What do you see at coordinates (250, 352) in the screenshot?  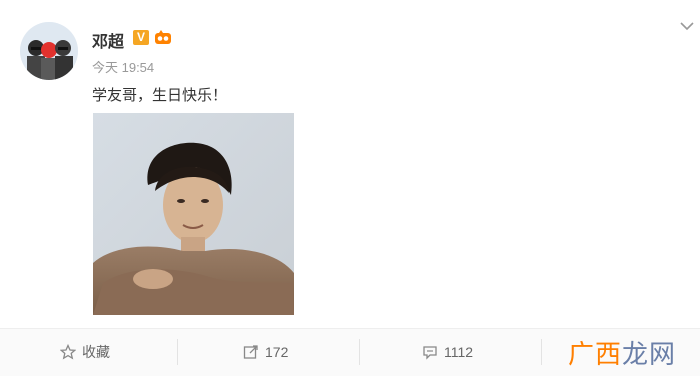 I see `repost-icon` at bounding box center [250, 352].